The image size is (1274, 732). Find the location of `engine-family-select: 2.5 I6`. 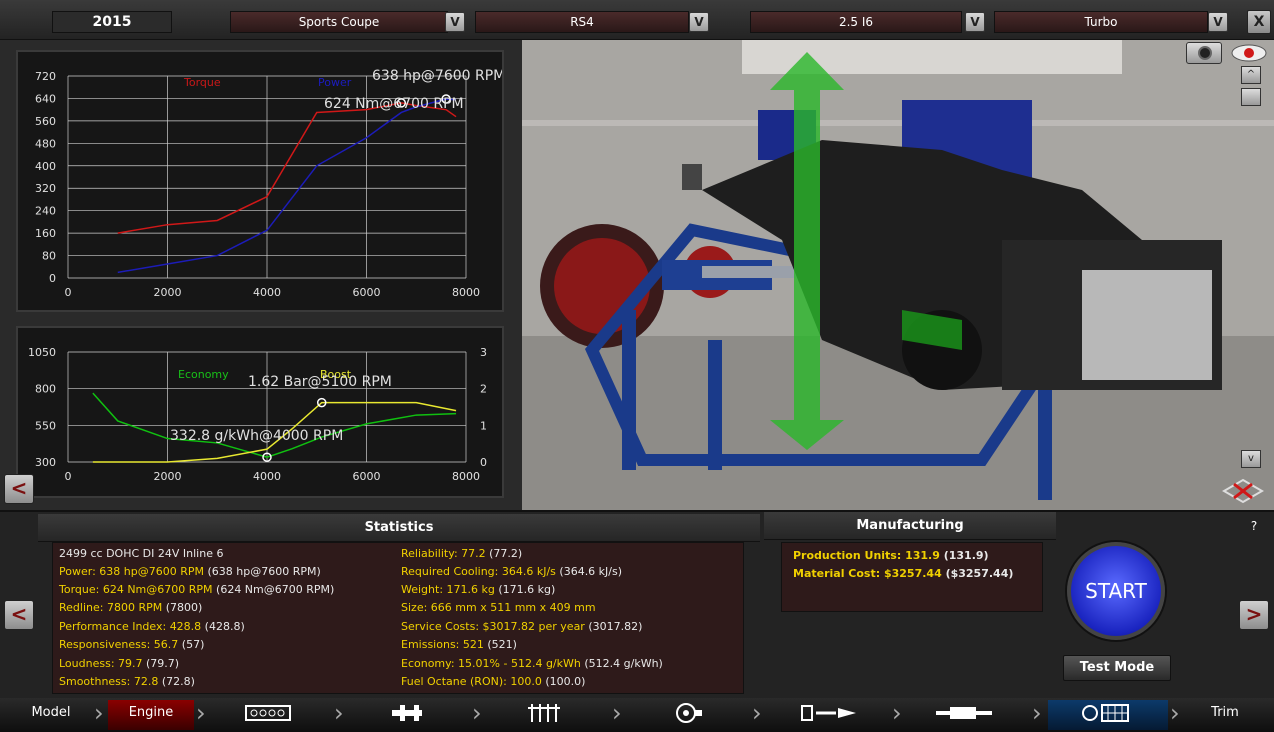

engine-family-select: 2.5 I6 is located at coordinates (856, 22).